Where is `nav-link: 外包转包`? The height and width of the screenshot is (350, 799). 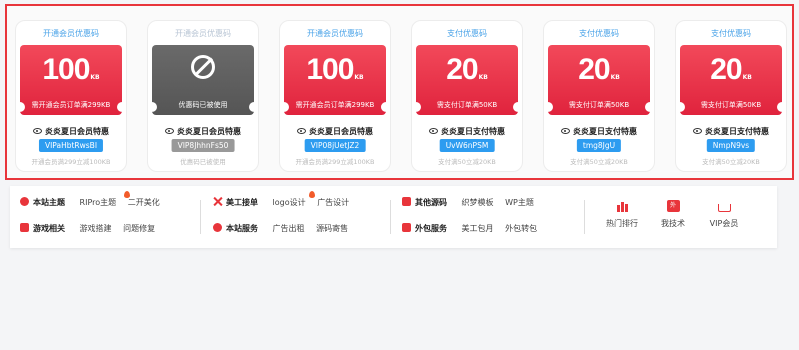
nav-link: 外包转包 is located at coordinates (521, 228).